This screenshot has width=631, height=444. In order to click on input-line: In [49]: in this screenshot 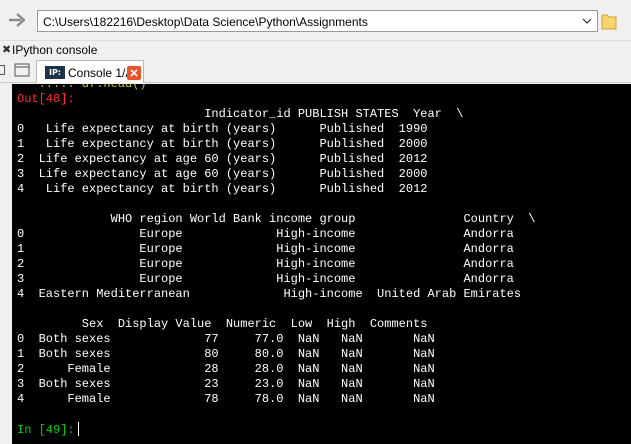, I will do `click(48, 430)`.